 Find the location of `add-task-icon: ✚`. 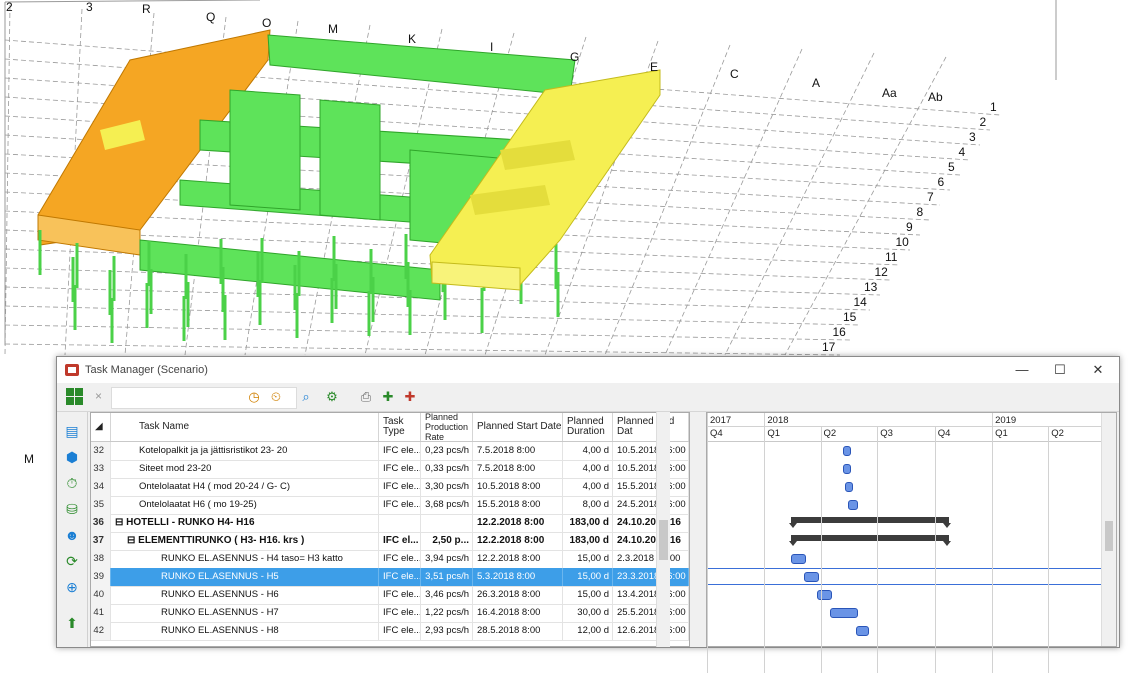

add-task-icon: ✚ is located at coordinates (388, 397).